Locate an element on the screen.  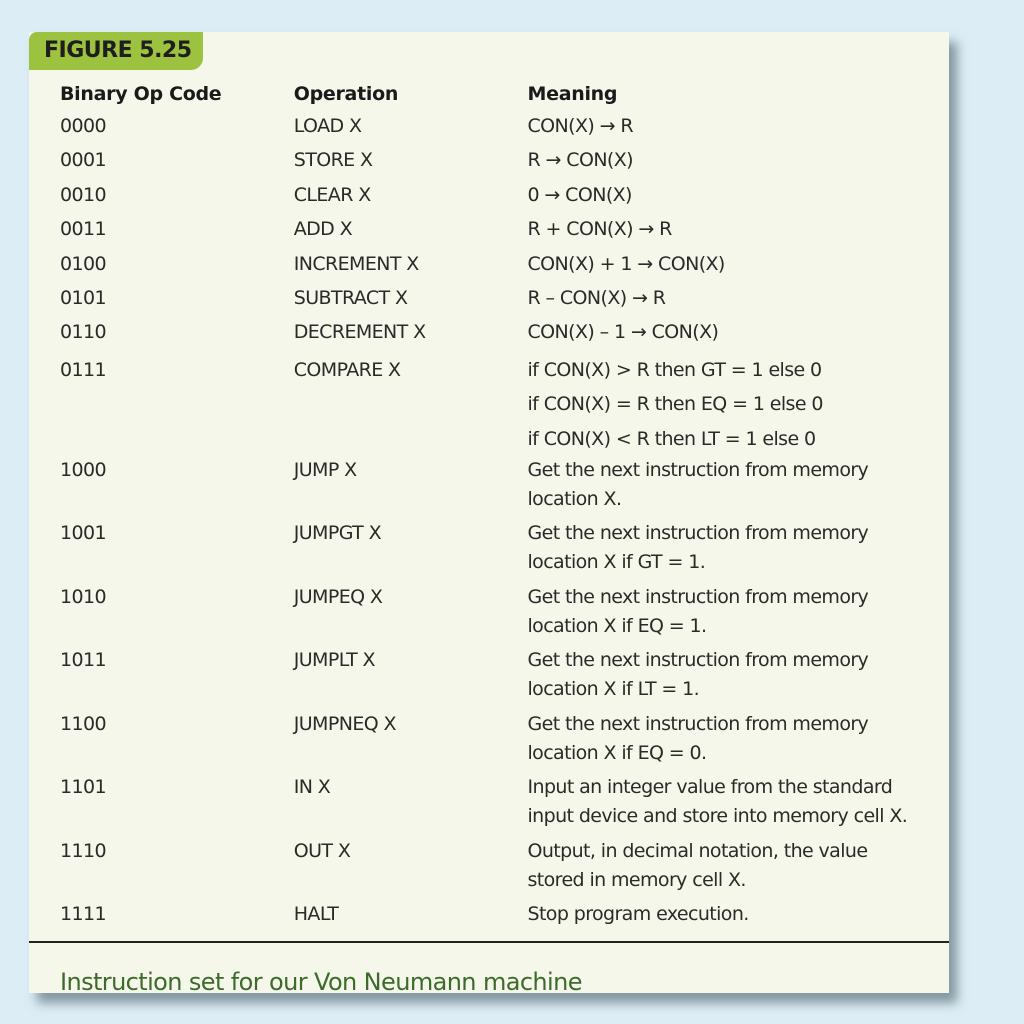
op-code-cell: 1001 is located at coordinates (83, 533).